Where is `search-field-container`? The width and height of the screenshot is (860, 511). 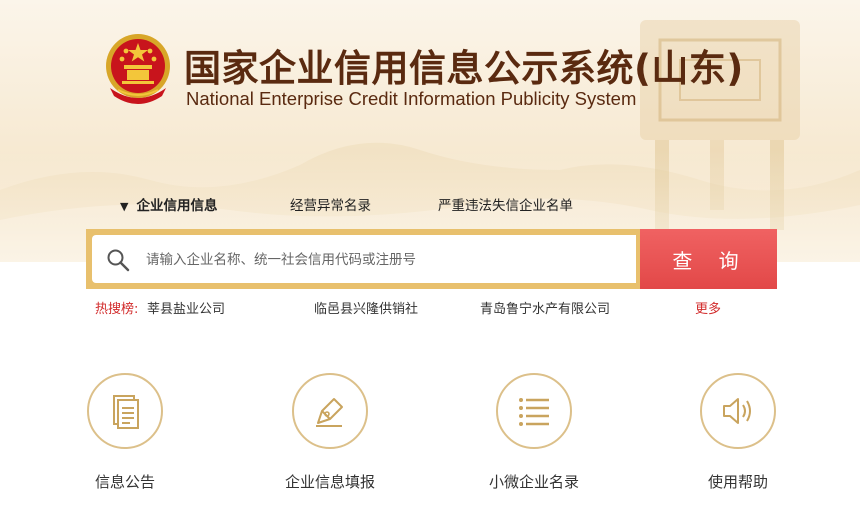 search-field-container is located at coordinates (364, 259).